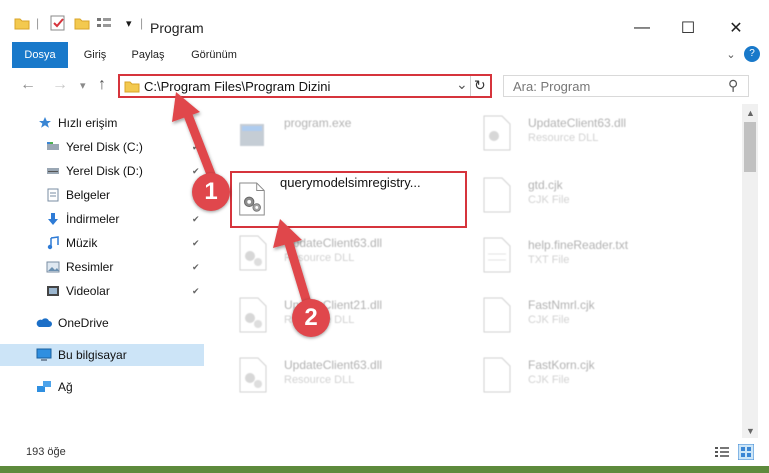  I want to click on step-badge-2: 2, so click(311, 318).